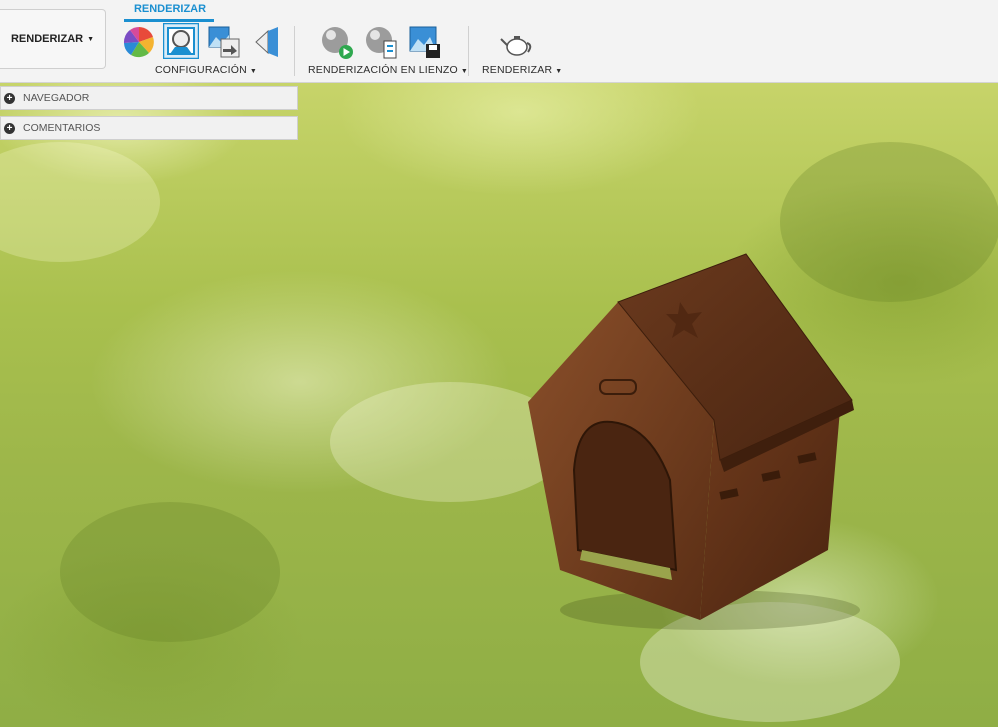 Image resolution: width=998 pixels, height=727 pixels. I want to click on grass-highlight, so click(80, 202).